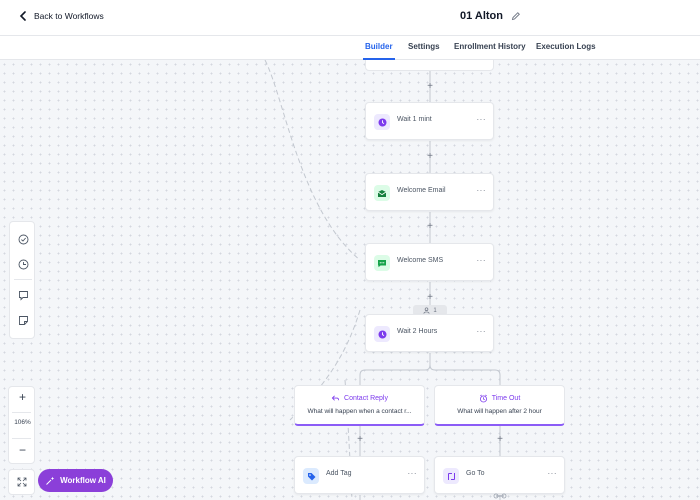  Describe the element at coordinates (566, 46) in the screenshot. I see `tab-execution-logs: Execution Logs` at that location.